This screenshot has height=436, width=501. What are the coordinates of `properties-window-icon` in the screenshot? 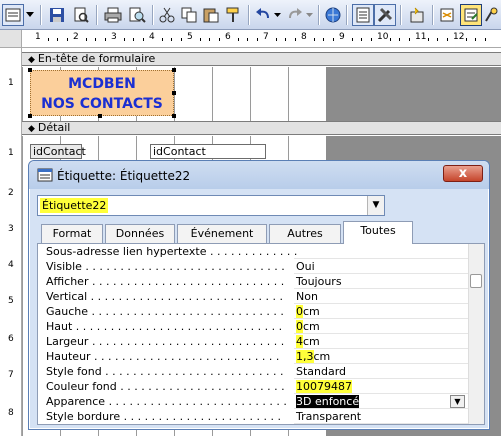 It's located at (45, 175).